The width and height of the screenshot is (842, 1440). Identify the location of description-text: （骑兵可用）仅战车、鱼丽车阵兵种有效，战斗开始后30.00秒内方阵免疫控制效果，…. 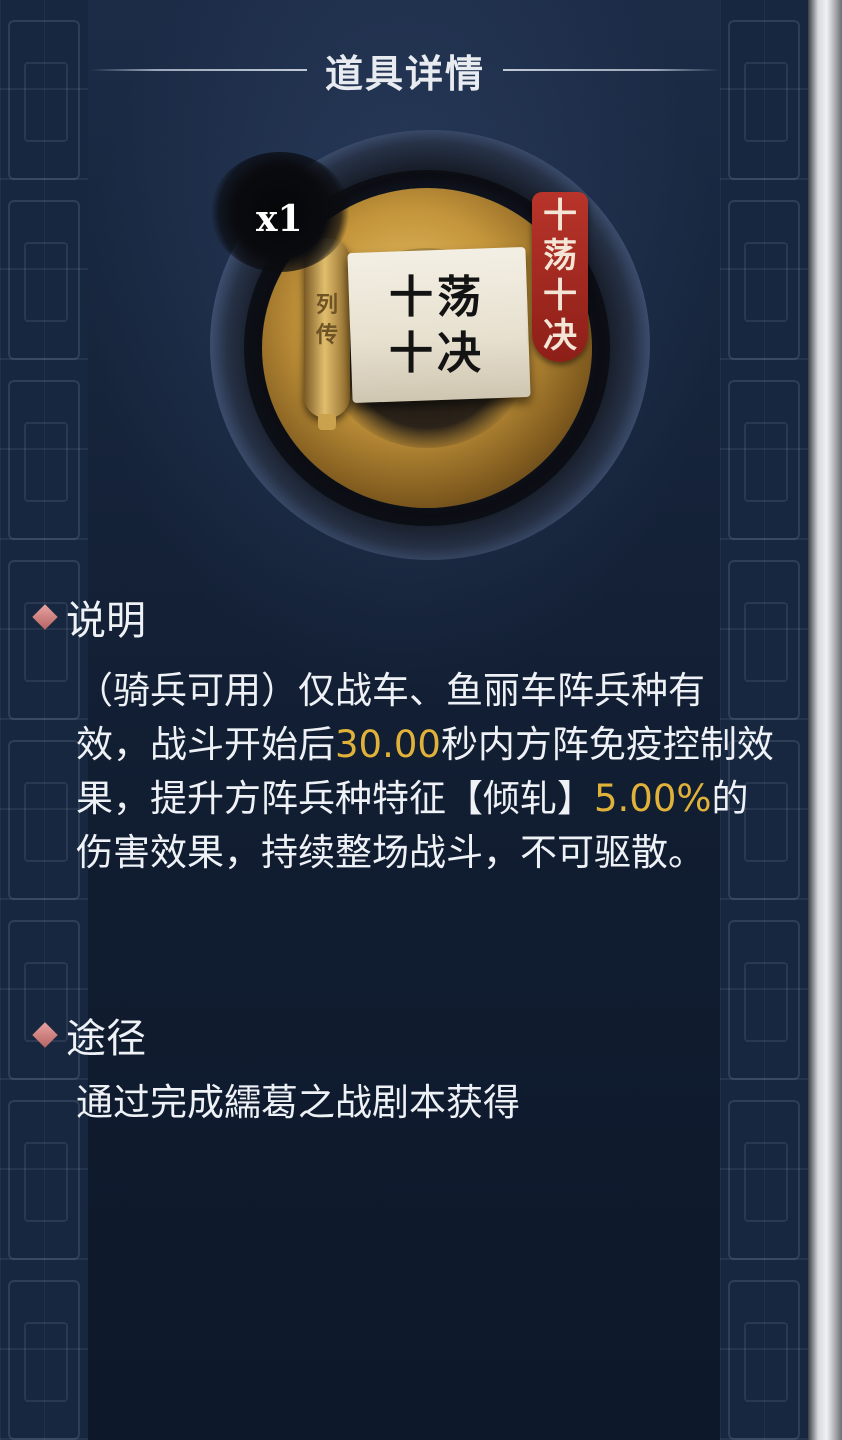
(426, 772).